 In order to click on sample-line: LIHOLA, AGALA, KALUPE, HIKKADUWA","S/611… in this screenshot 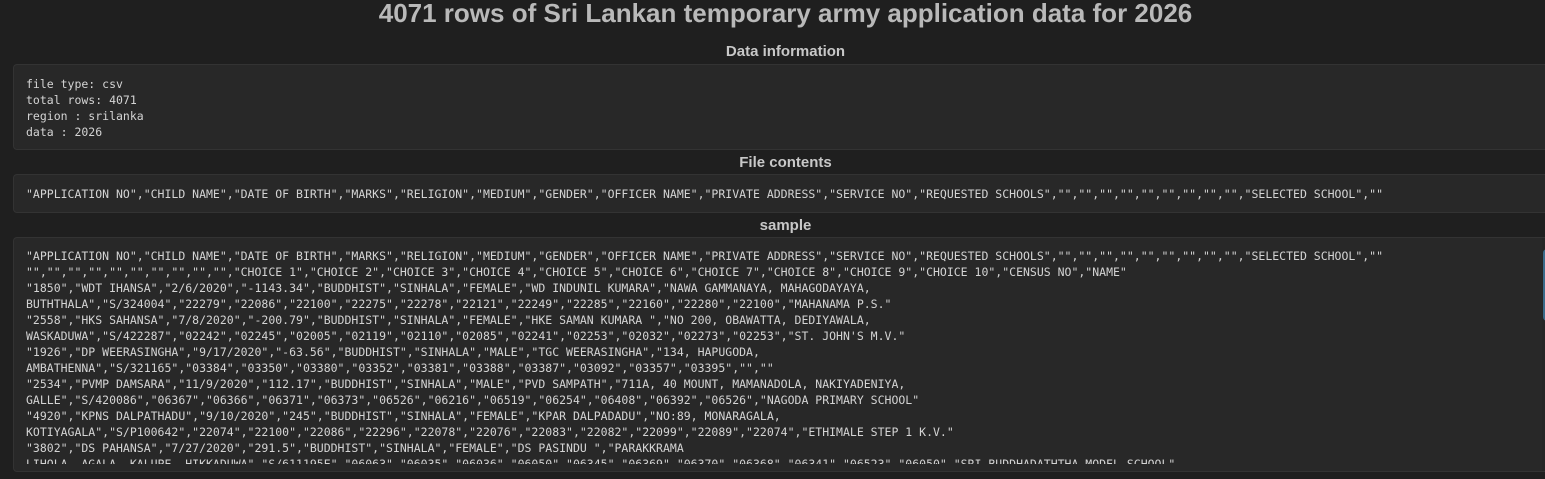, I will do `click(601, 460)`.